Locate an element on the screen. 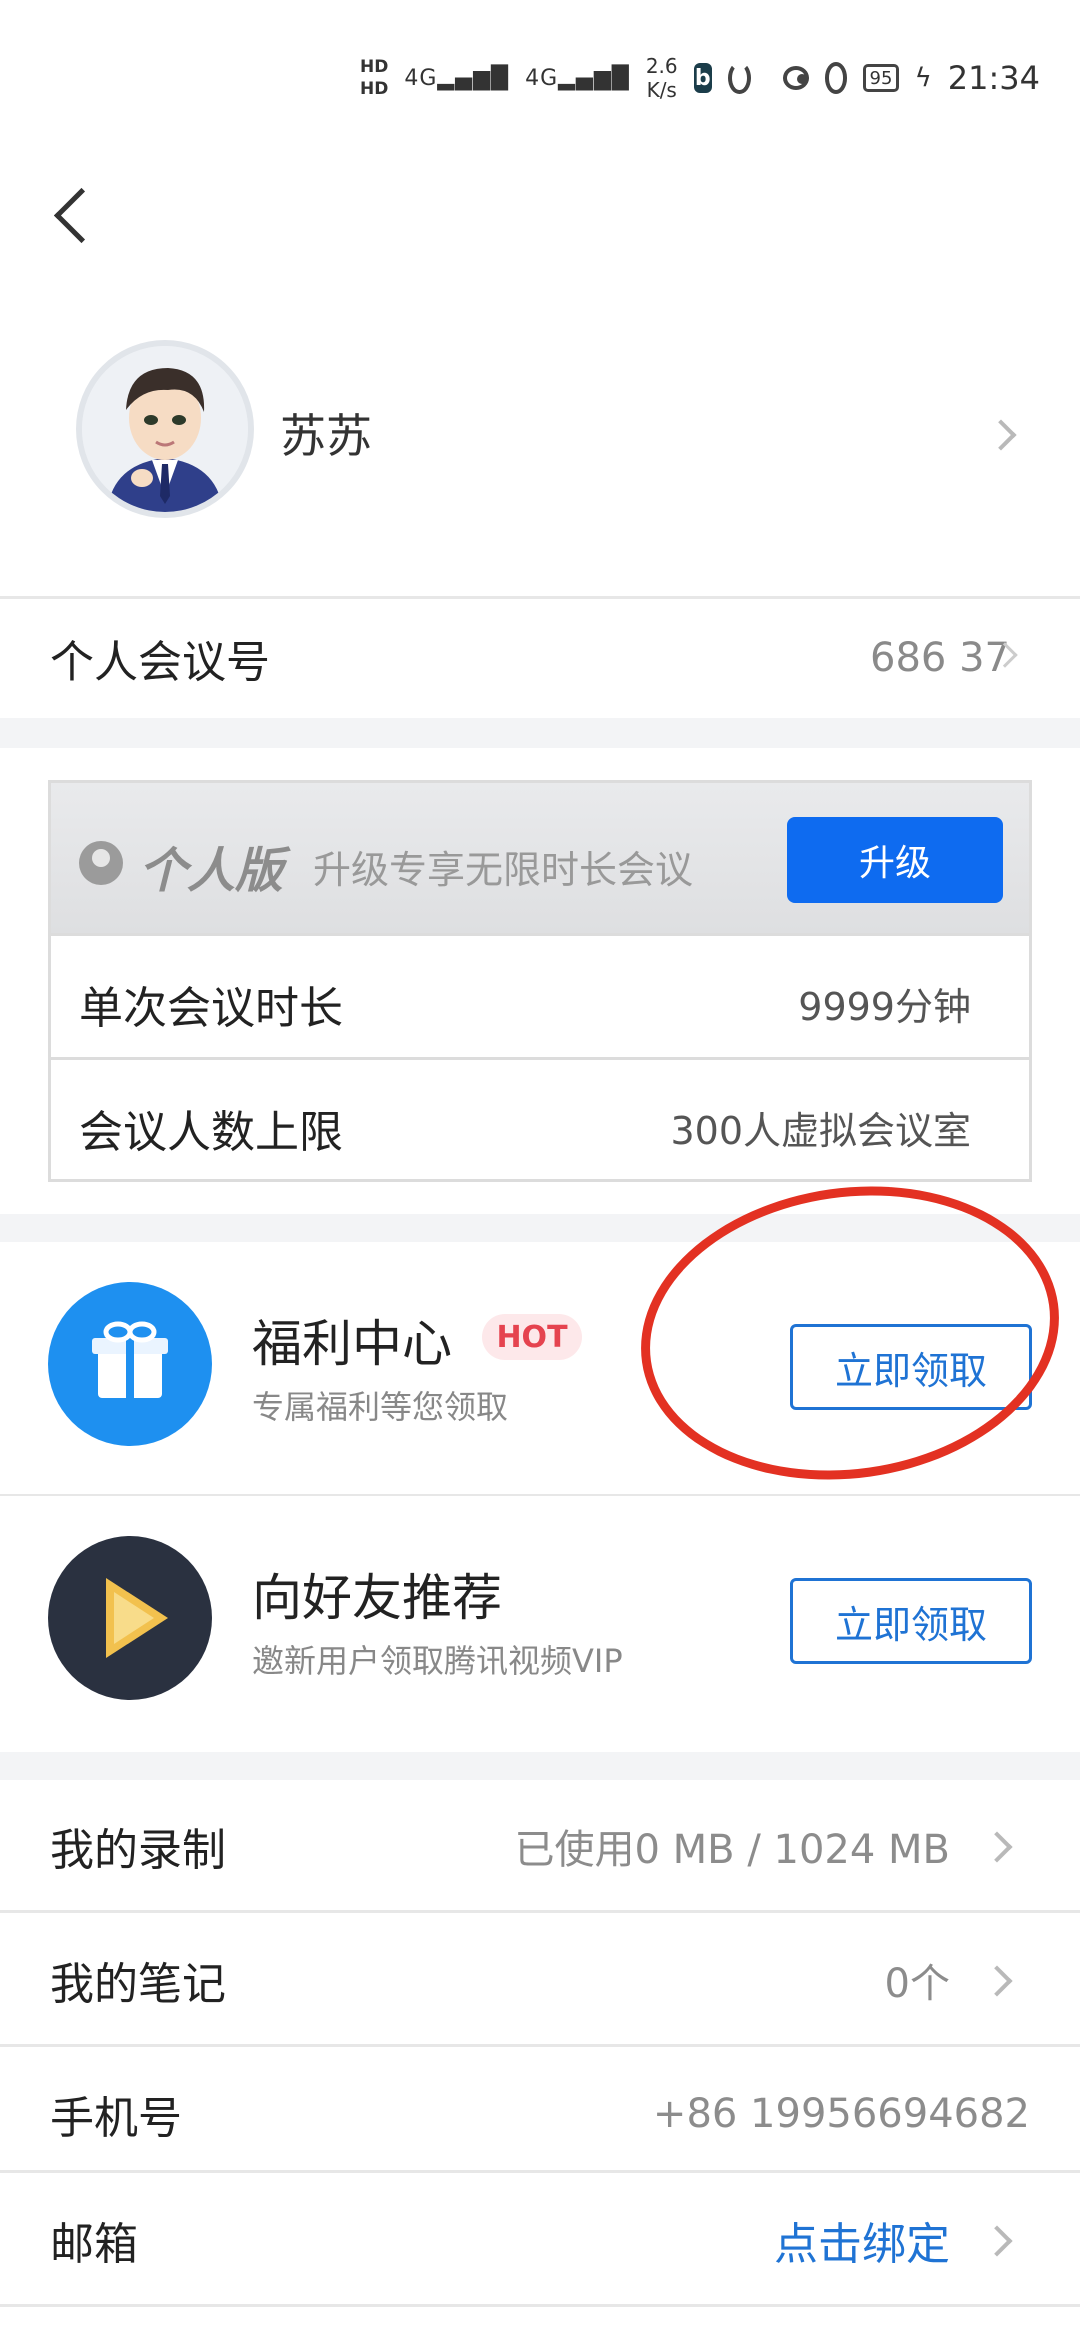 Image resolution: width=1080 pixels, height=2340 pixels. plan-row-capacity: 会议人数上限 300人虚拟会议室 is located at coordinates (540, 1119).